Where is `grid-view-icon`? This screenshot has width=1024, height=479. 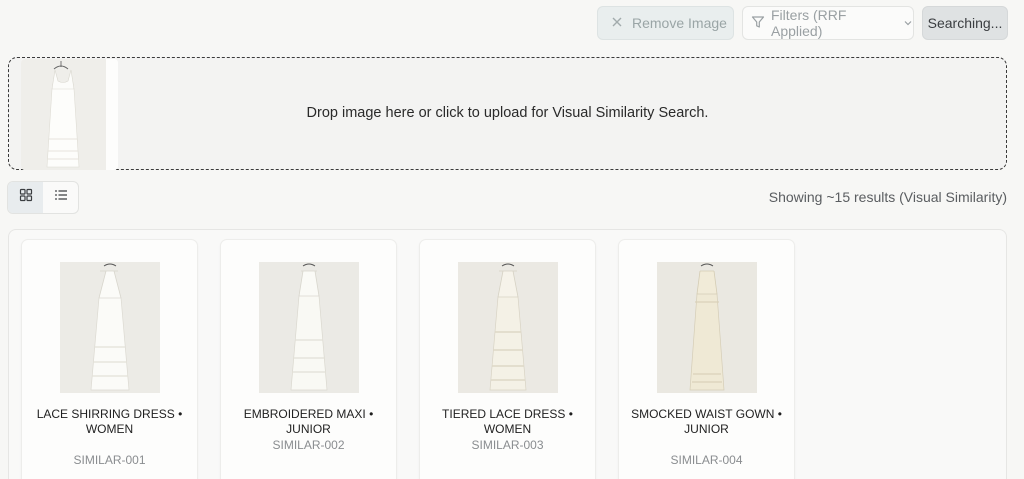 grid-view-icon is located at coordinates (26, 197).